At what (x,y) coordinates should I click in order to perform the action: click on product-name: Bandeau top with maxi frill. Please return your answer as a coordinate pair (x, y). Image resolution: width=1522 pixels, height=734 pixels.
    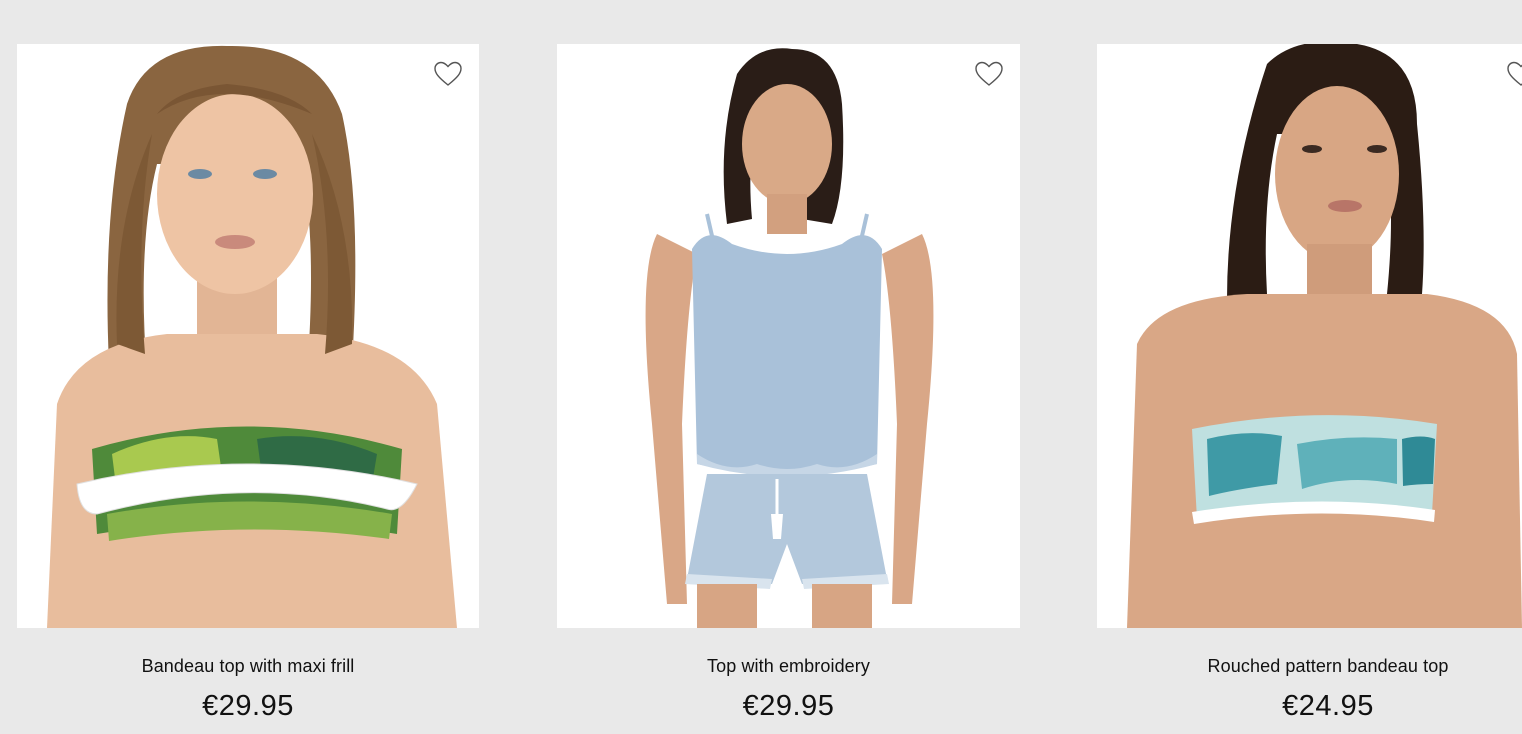
    Looking at the image, I should click on (248, 666).